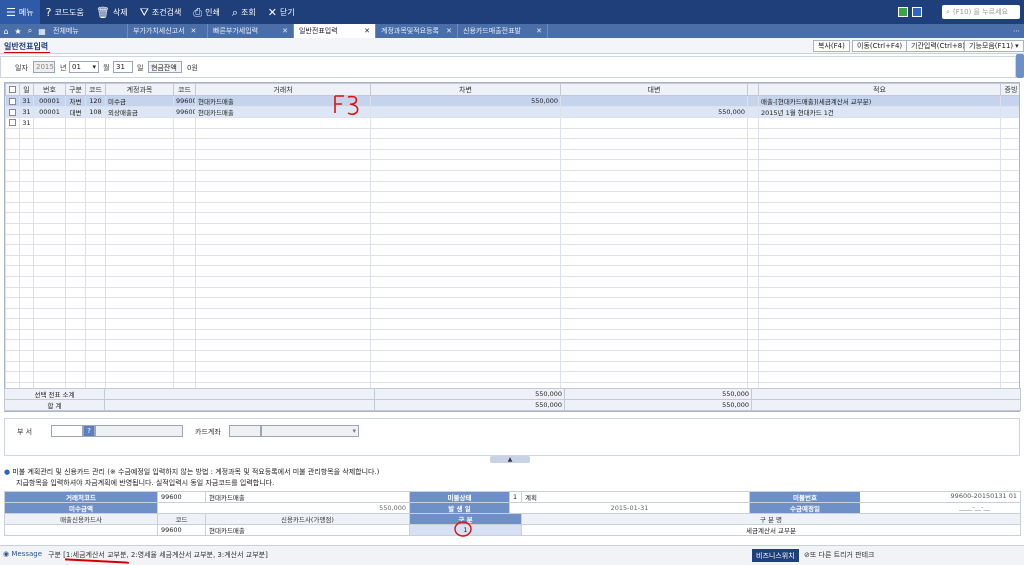 This screenshot has height=565, width=1024. Describe the element at coordinates (30, 31) in the screenshot. I see `search-icon: ⌕` at that location.